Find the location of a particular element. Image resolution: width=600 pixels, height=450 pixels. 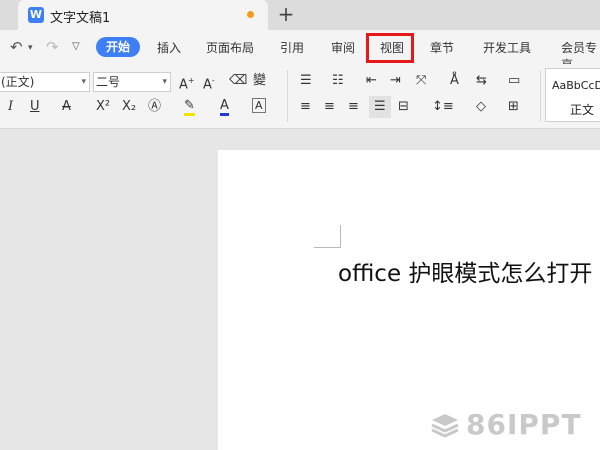

writer-doc-icon: W is located at coordinates (36, 15).